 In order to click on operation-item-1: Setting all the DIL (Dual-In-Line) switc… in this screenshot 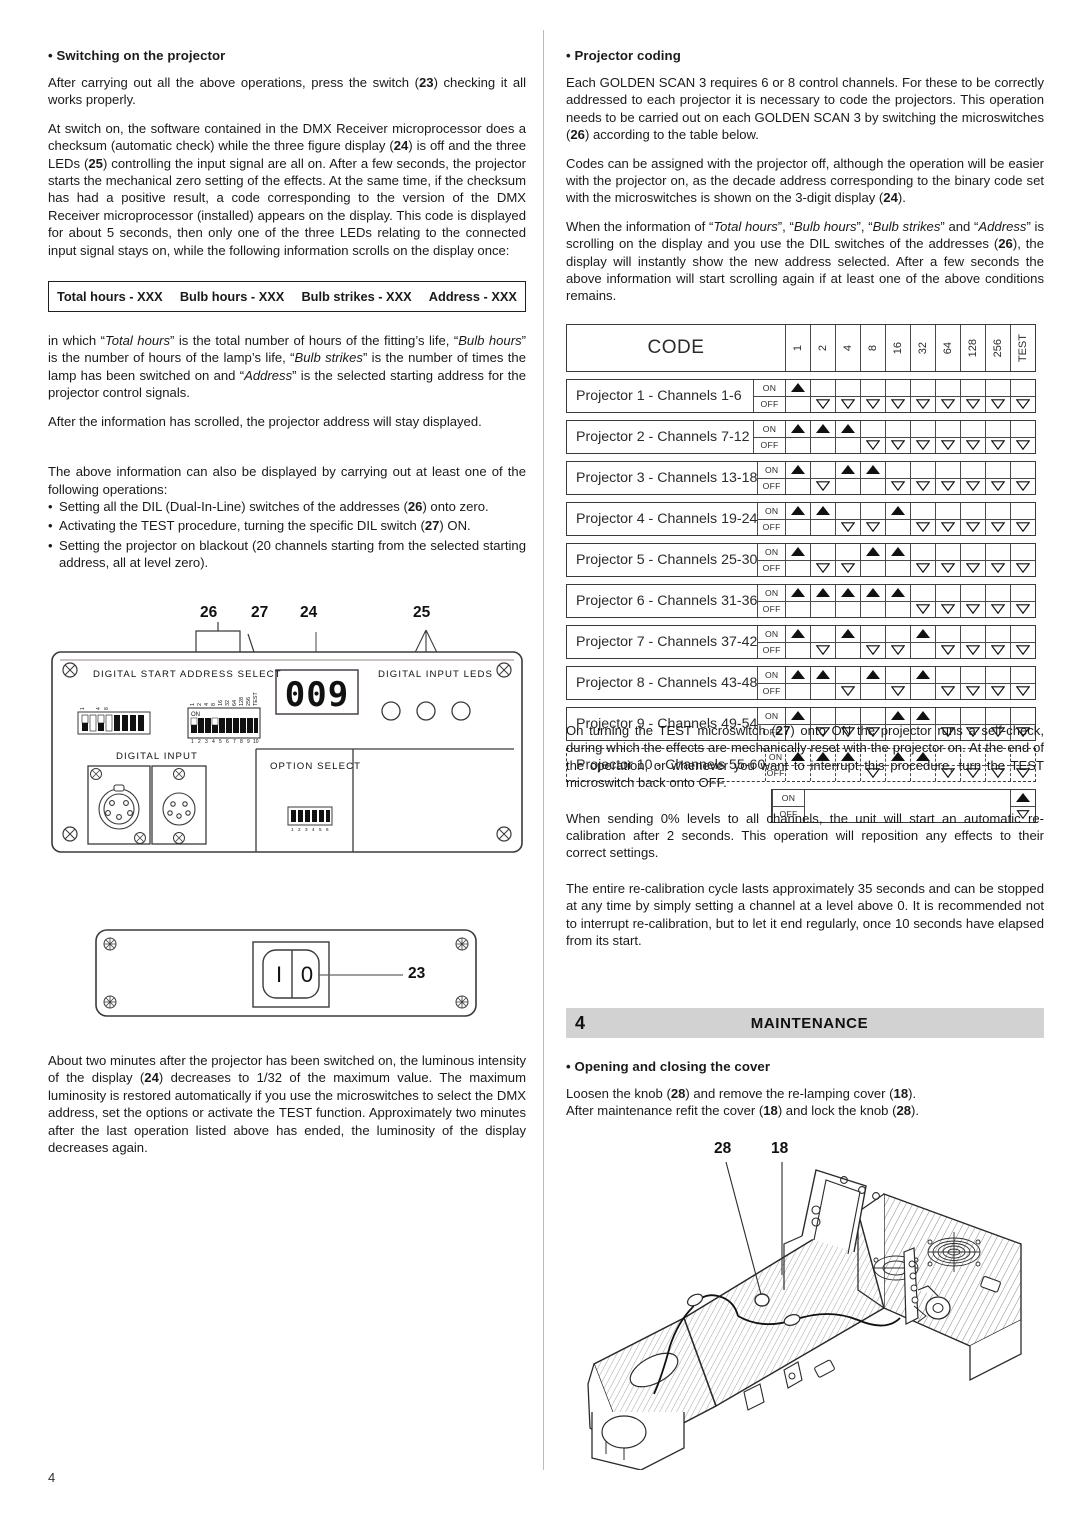, I will do `click(287, 507)`.